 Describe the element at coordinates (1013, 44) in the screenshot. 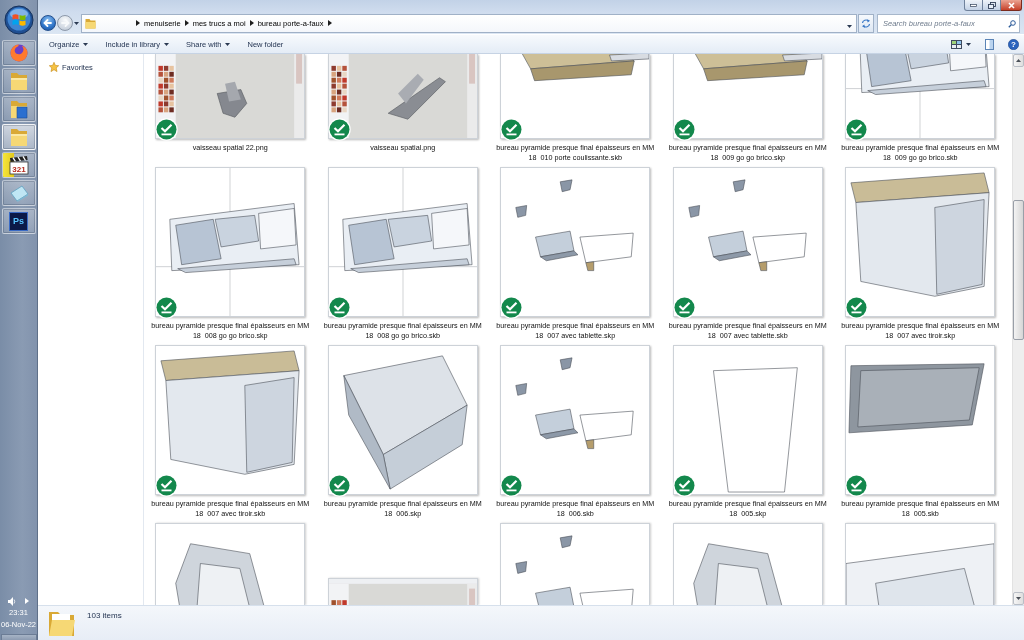

I see `help-button: ?` at that location.